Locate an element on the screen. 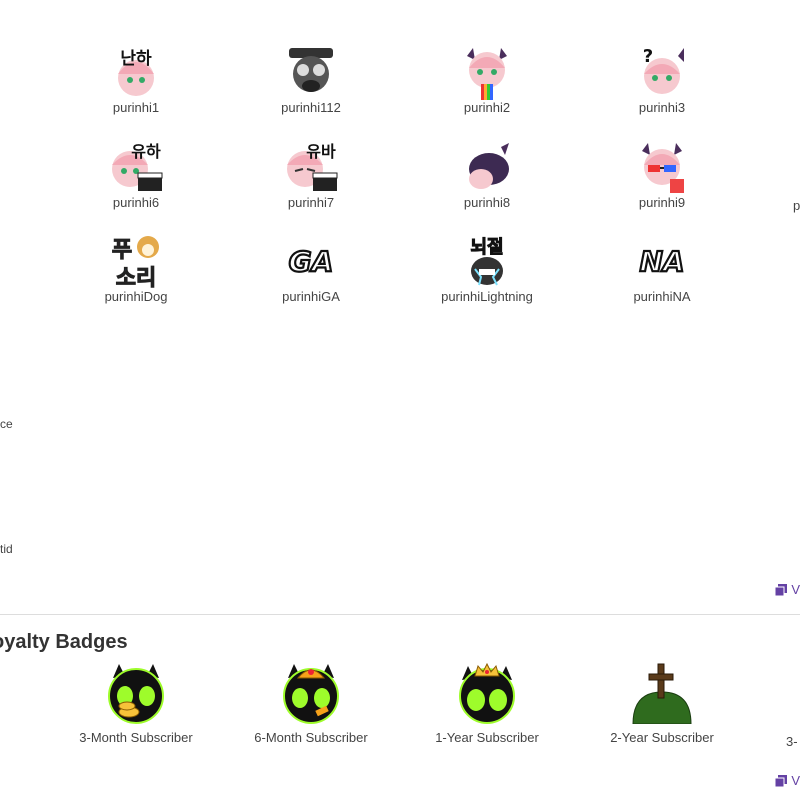 This screenshot has width=800, height=800. clipped-side-text: ce is located at coordinates (6, 424).